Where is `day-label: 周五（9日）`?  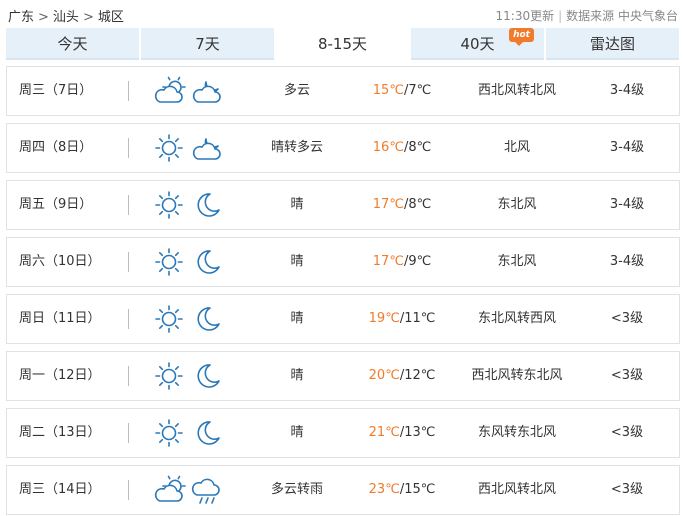 day-label: 周五（9日） is located at coordinates (56, 204).